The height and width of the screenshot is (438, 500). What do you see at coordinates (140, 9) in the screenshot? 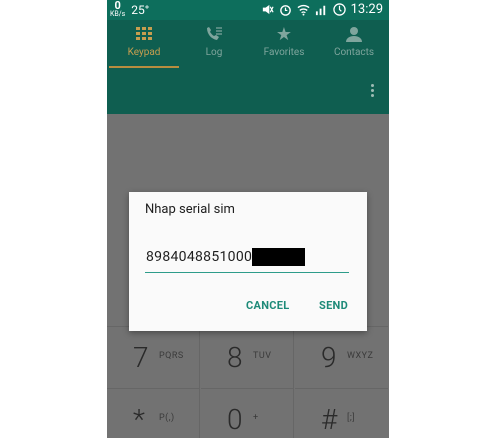
I see `temperature: 25°` at bounding box center [140, 9].